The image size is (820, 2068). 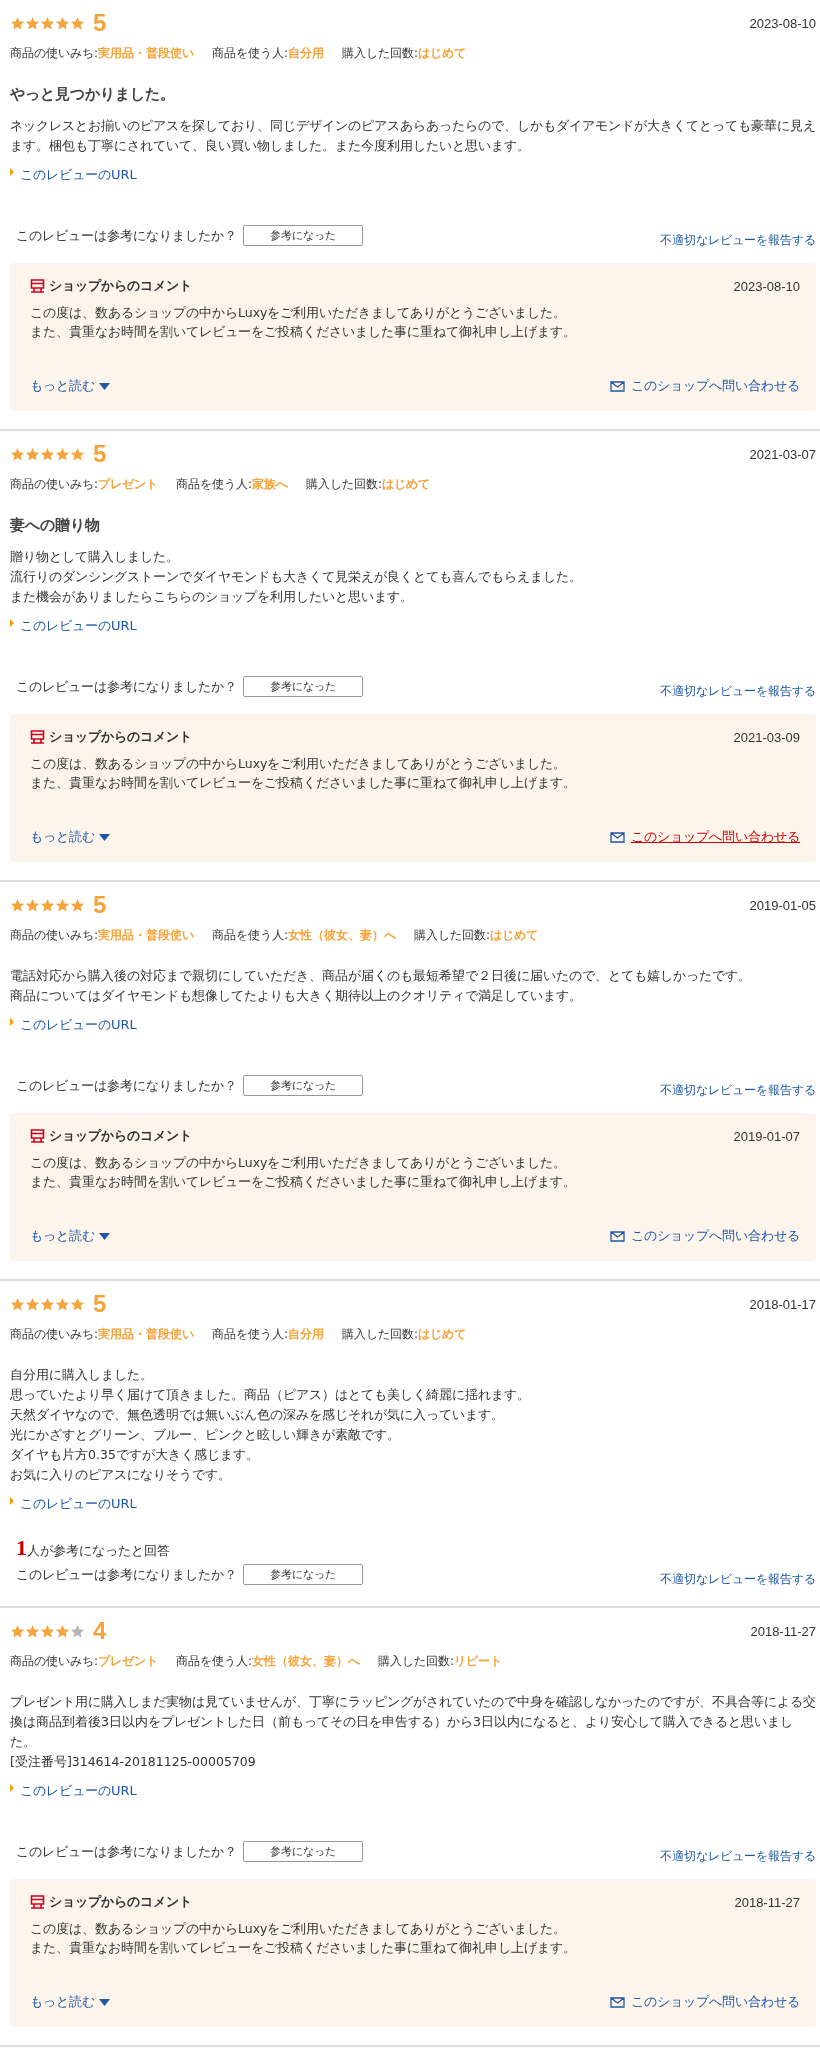 What do you see at coordinates (413, 1722) in the screenshot?
I see `review-text: プレゼント用に購入しまだ実物は見ていませんが、丁寧にラッピングがされていたので中身を確認しなかったのですが、不具合等による交換は商品到着後3日以内をプレゼントした日（前もってその日を申告する）から3日以内になると、より安心して購入できると思いました。` at bounding box center [413, 1722].